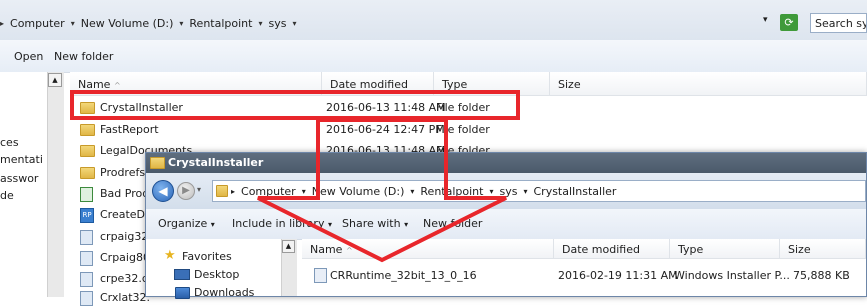 The height and width of the screenshot is (306, 867). I want to click on red-arrow-annotation, so click(382, 190).